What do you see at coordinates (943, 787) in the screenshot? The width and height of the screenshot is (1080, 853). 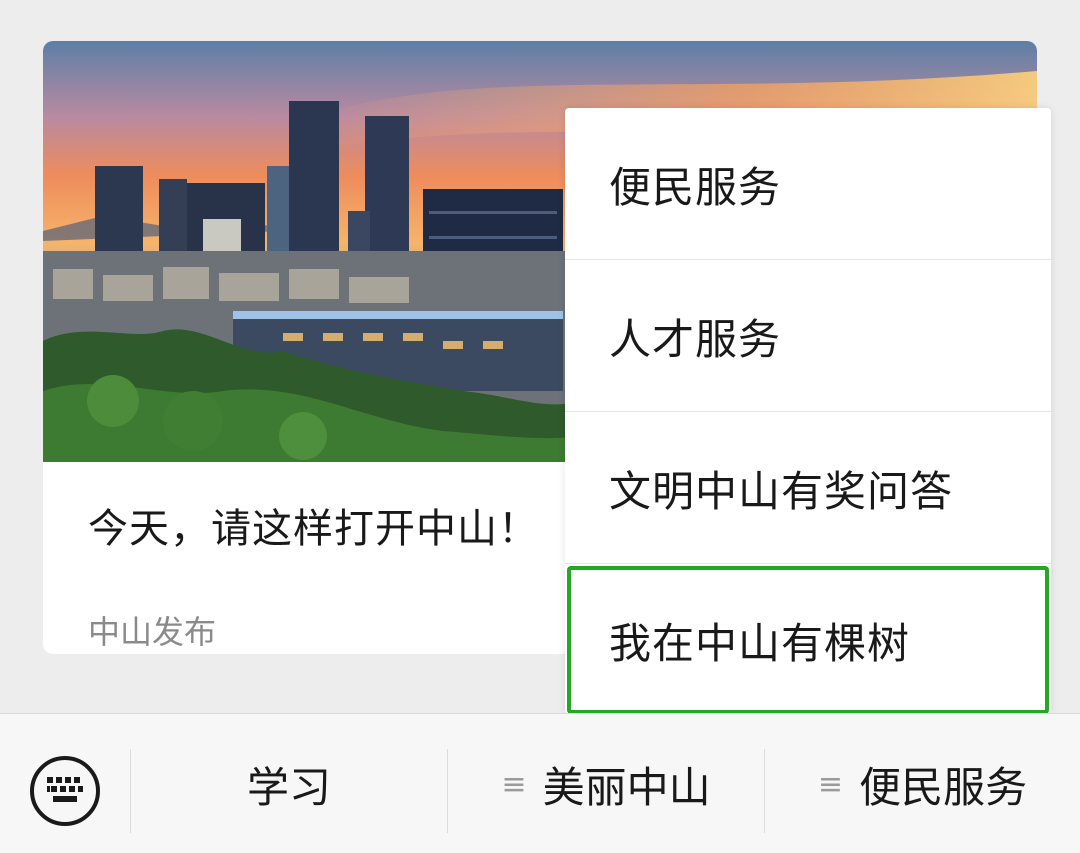 I see `tab-label: 便民服务` at bounding box center [943, 787].